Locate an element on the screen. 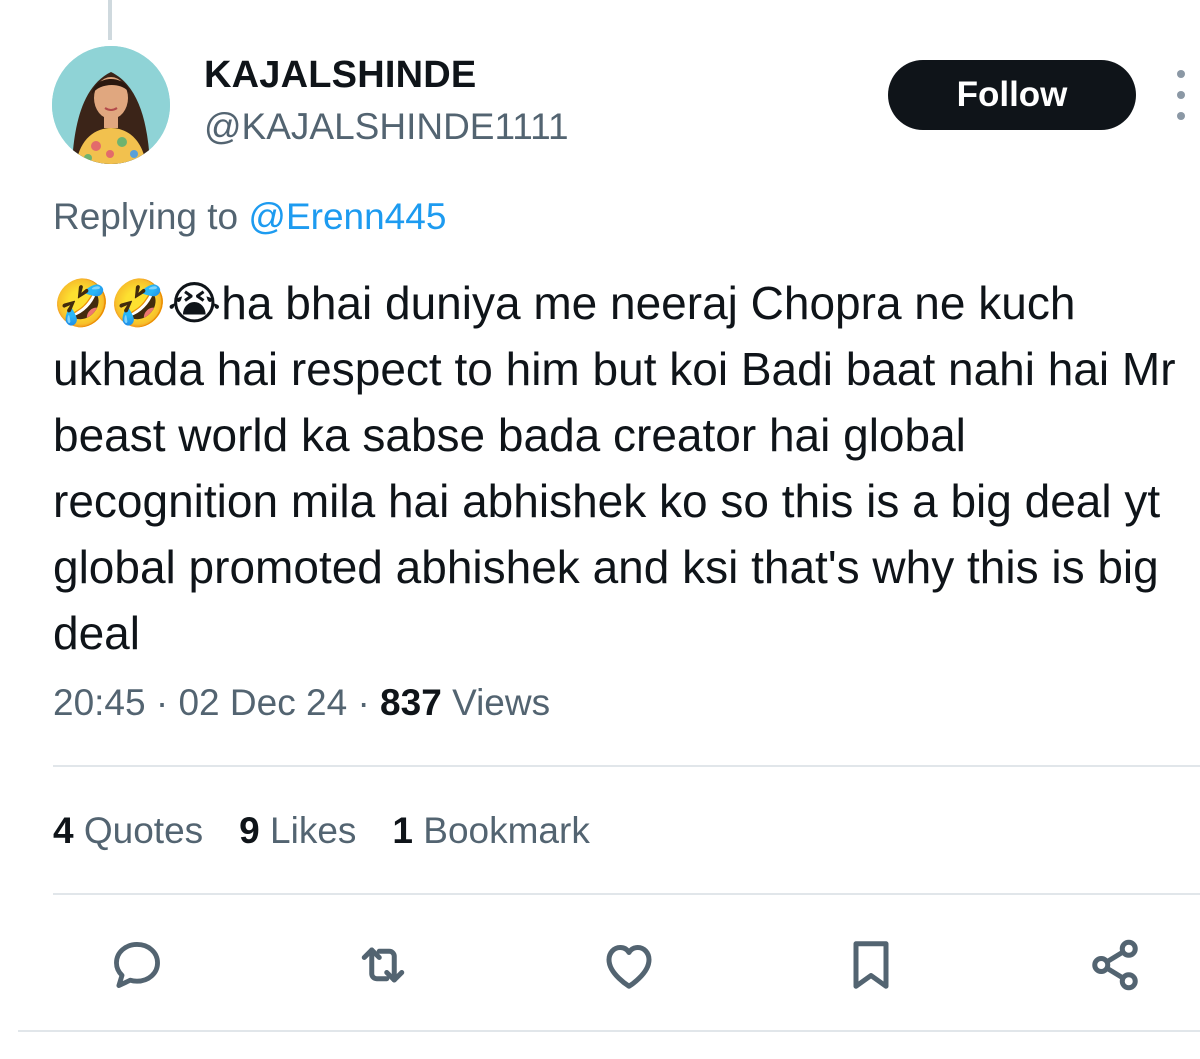  tweet-time: 20:45 is located at coordinates (99, 702).